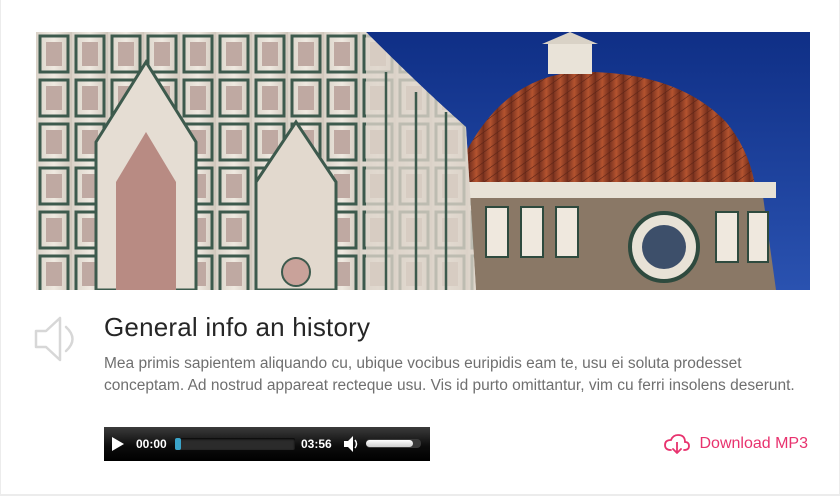 The width and height of the screenshot is (840, 496). I want to click on duration: 03:56, so click(316, 444).